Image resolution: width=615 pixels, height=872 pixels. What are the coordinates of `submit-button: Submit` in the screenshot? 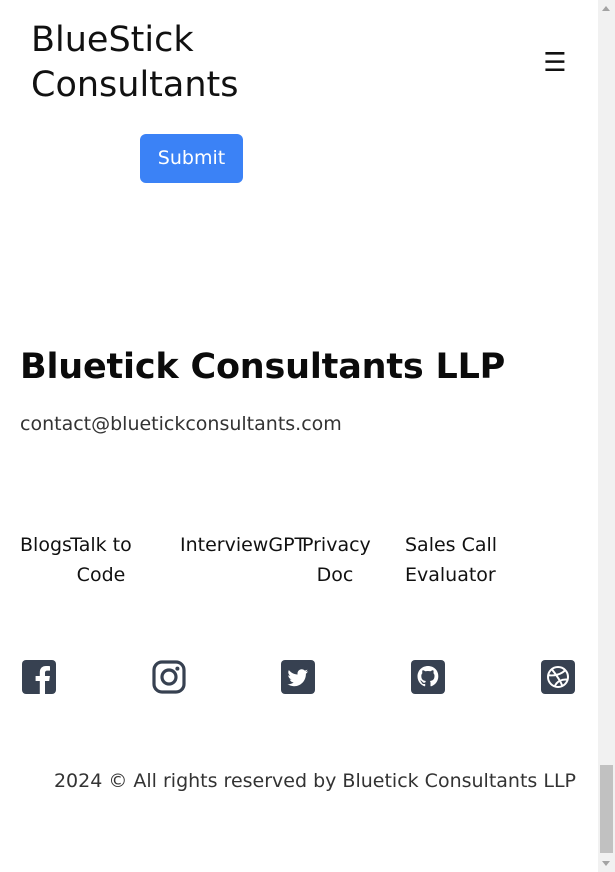 It's located at (191, 158).